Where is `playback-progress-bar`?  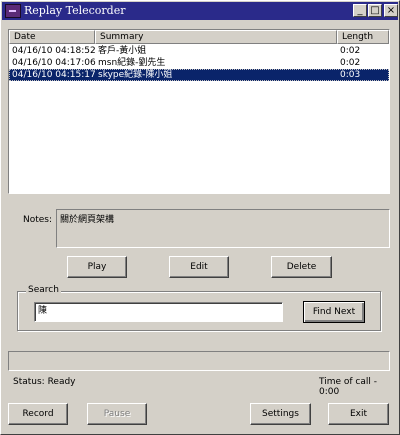 playback-progress-bar is located at coordinates (199, 361).